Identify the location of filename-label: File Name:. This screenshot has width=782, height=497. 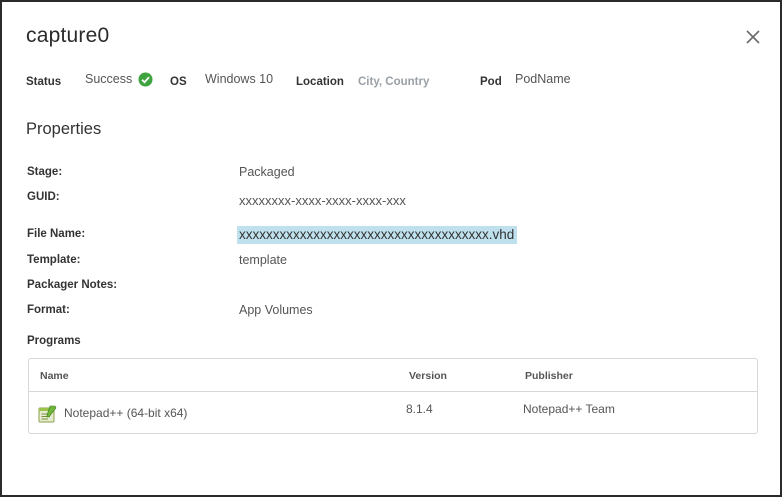
(56, 234).